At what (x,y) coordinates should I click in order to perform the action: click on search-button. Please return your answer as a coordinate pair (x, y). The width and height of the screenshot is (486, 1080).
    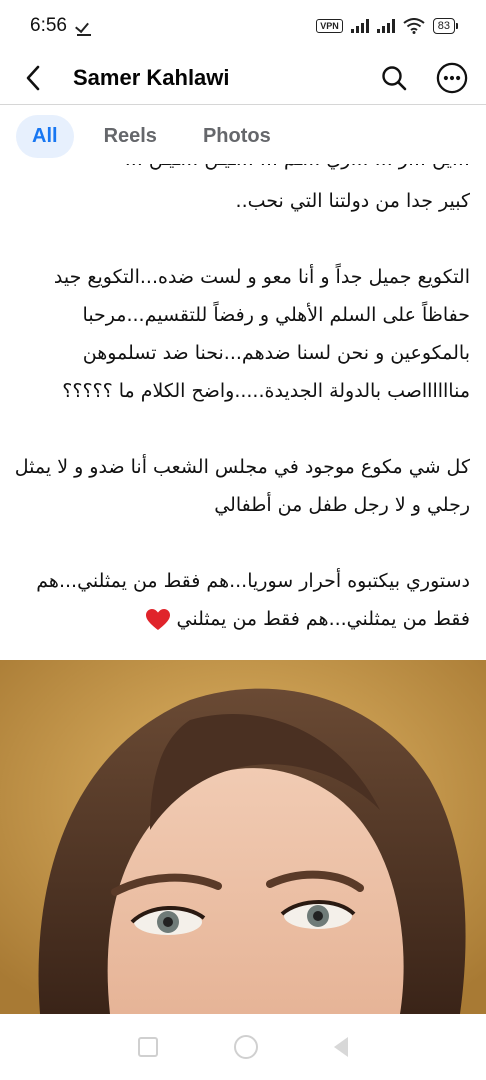
    Looking at the image, I should click on (394, 78).